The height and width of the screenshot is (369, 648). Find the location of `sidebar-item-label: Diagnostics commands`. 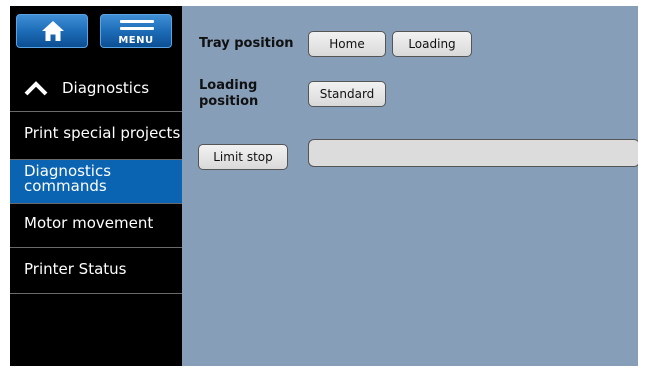

sidebar-item-label: Diagnostics commands is located at coordinates (68, 178).